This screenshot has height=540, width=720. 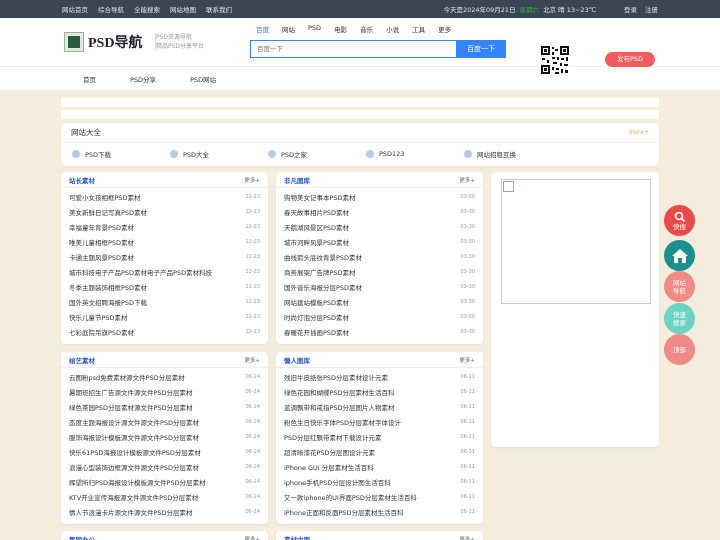 I want to click on item-title: iPhone正面和反面PSD分层素材生活百科, so click(x=344, y=512).